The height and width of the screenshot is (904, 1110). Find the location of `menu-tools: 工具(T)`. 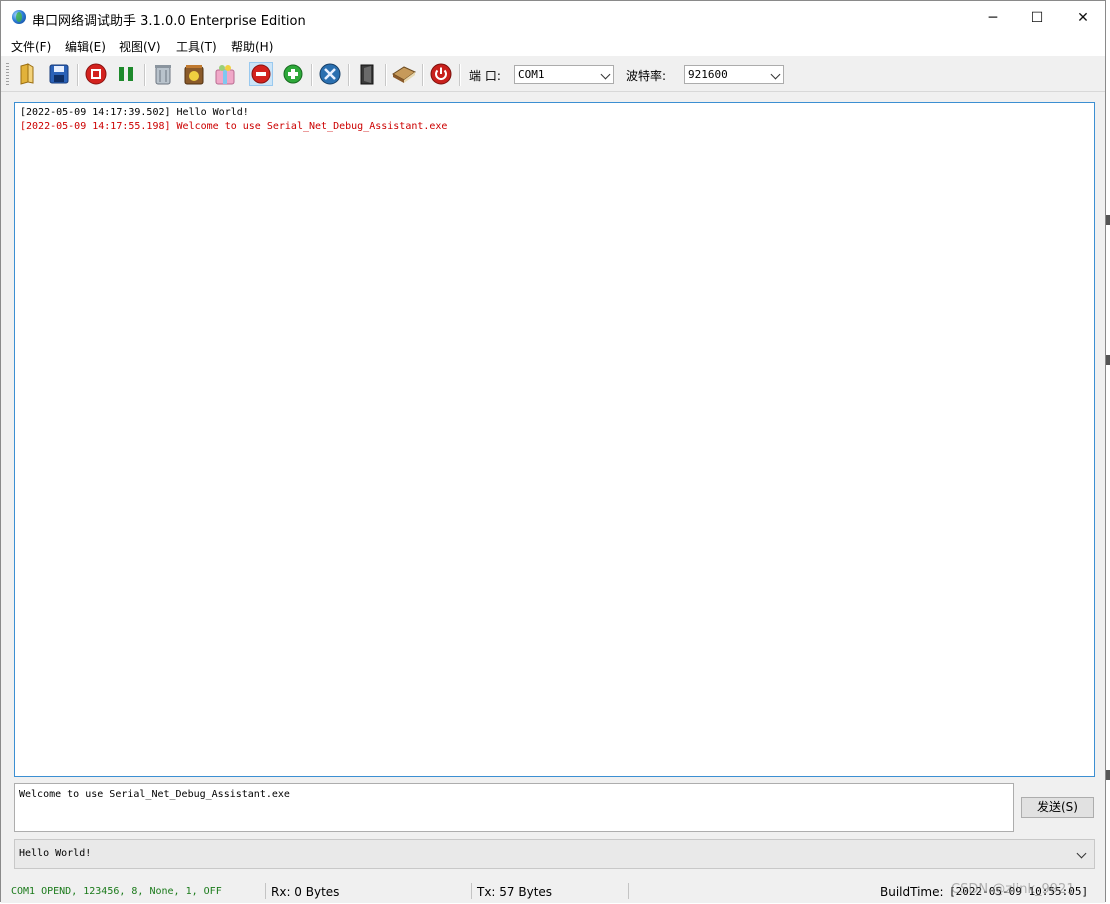

menu-tools: 工具(T) is located at coordinates (196, 46).